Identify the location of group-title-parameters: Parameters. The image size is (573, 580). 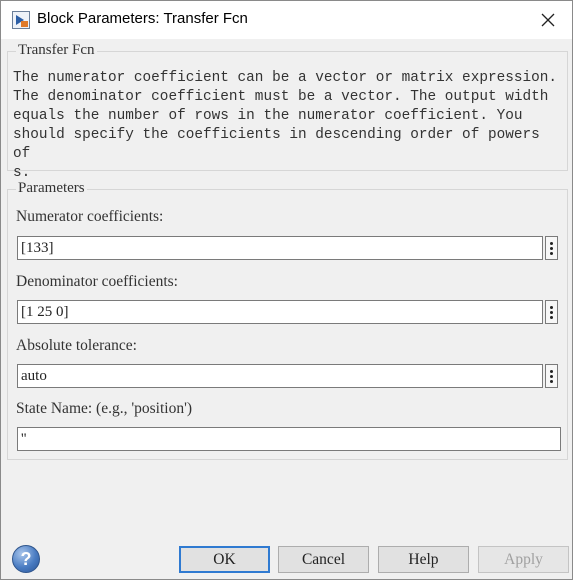
(51, 188).